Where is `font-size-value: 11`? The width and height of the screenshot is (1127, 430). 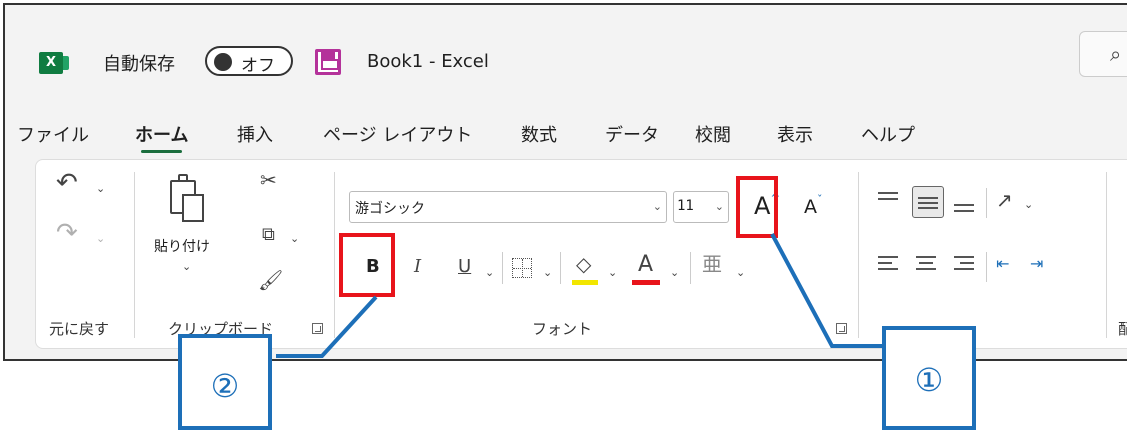
font-size-value: 11 is located at coordinates (685, 206).